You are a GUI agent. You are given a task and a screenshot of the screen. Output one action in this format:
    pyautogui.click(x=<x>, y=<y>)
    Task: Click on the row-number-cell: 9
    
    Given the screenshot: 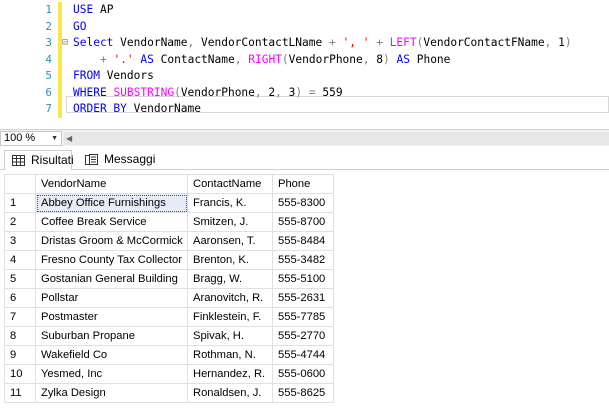 What is the action you would take?
    pyautogui.click(x=20, y=355)
    